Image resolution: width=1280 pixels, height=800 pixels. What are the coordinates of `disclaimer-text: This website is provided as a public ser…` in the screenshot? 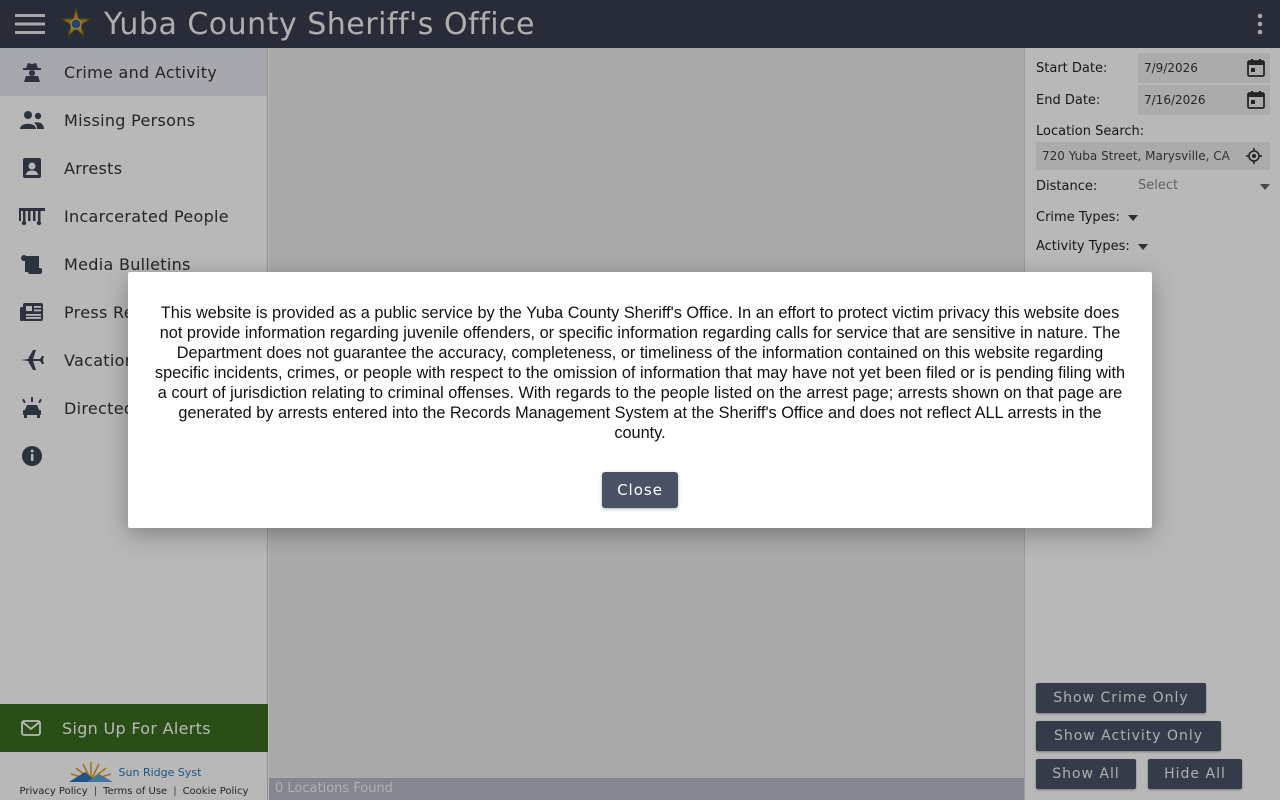 It's located at (640, 373).